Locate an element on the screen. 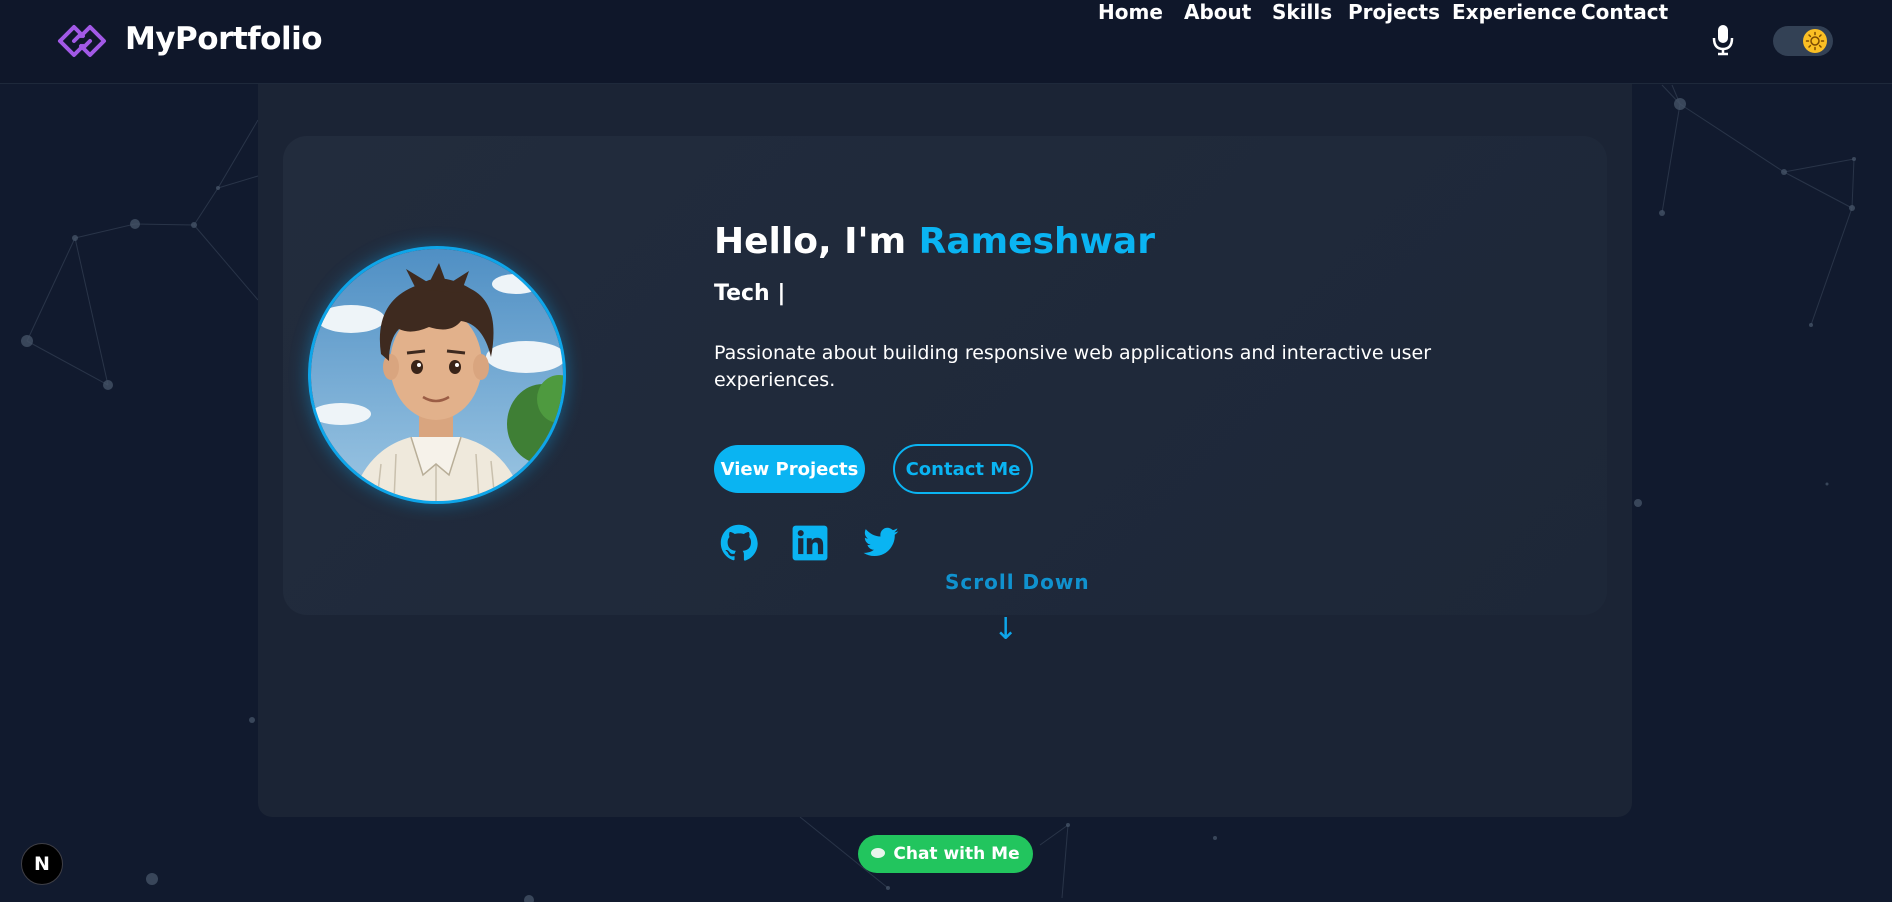 Image resolution: width=1892 pixels, height=902 pixels. brand-name: MyPortfolio is located at coordinates (224, 39).